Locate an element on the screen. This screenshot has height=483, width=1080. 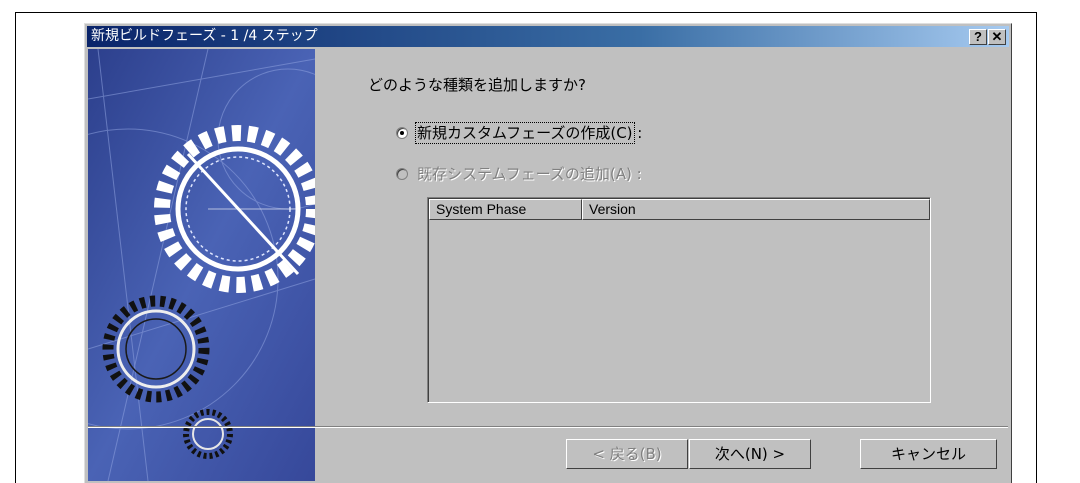
radio-new-custom-phase: 新規カスタムフェーズの作成(C) : is located at coordinates (519, 133).